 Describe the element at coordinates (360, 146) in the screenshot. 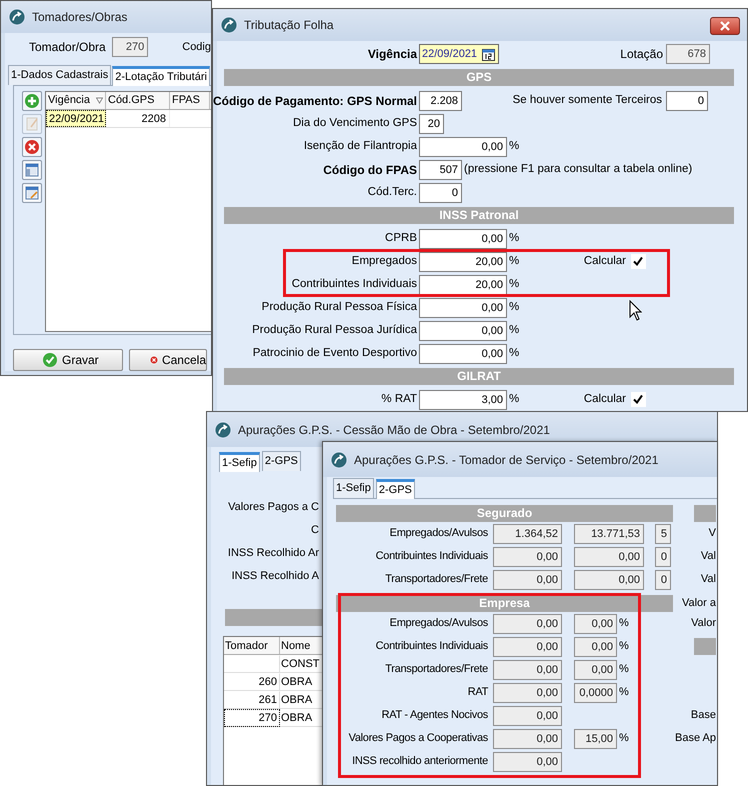

I see `field-label: Isenção de Filantropia` at that location.